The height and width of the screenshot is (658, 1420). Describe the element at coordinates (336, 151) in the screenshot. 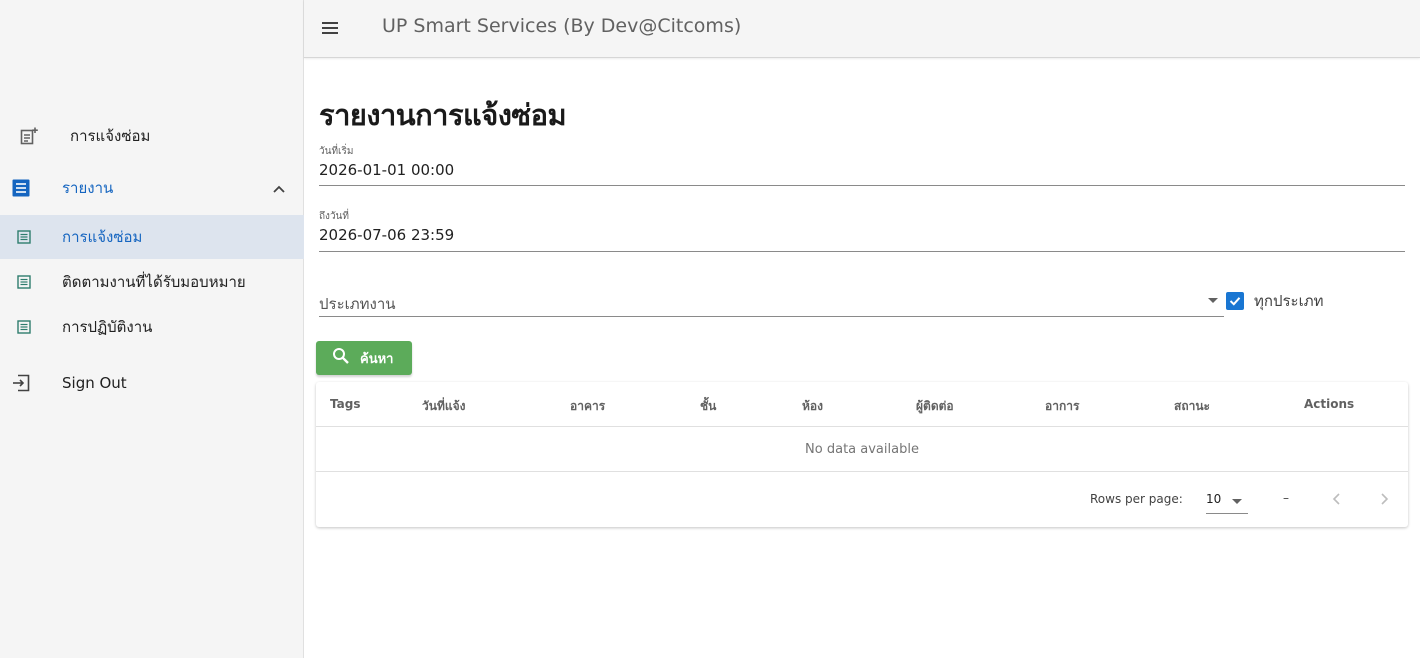

I see `start-date-label: วันที่เริ่ม` at that location.